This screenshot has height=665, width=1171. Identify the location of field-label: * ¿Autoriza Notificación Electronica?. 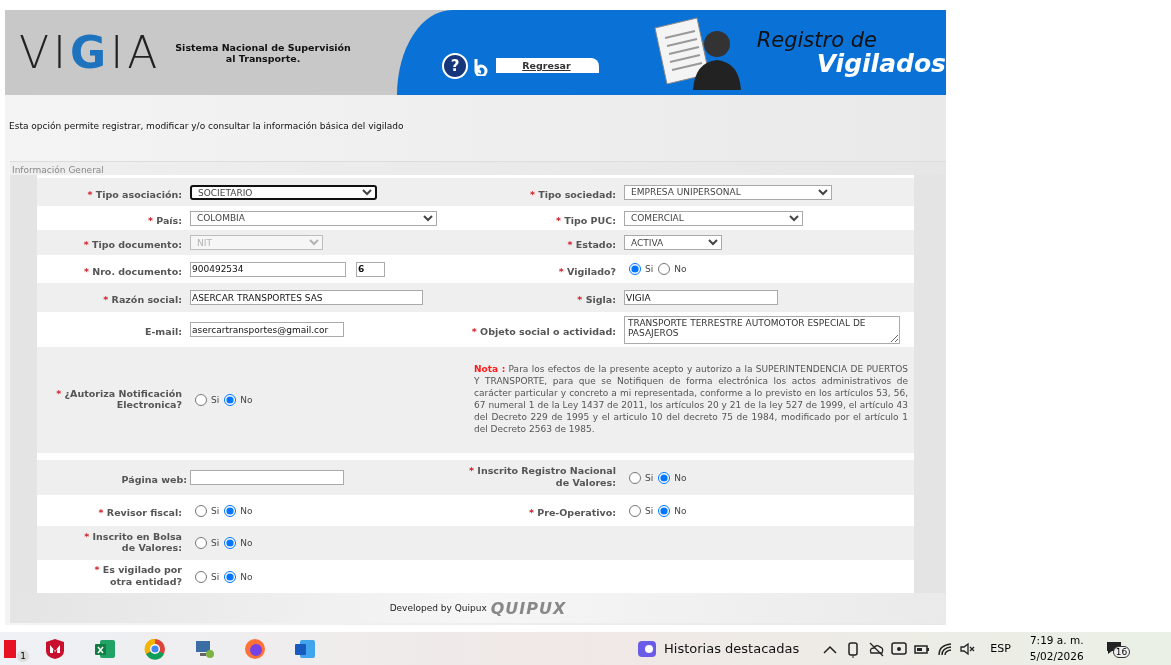
(118, 399).